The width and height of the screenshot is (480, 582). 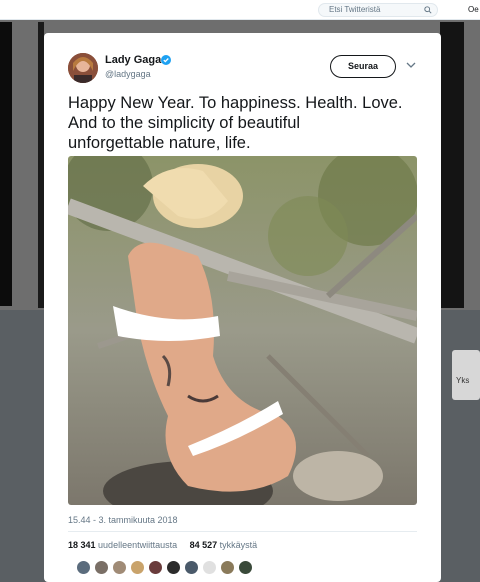 I want to click on retweet-label: uudelleentwiittausta, so click(x=138, y=545).